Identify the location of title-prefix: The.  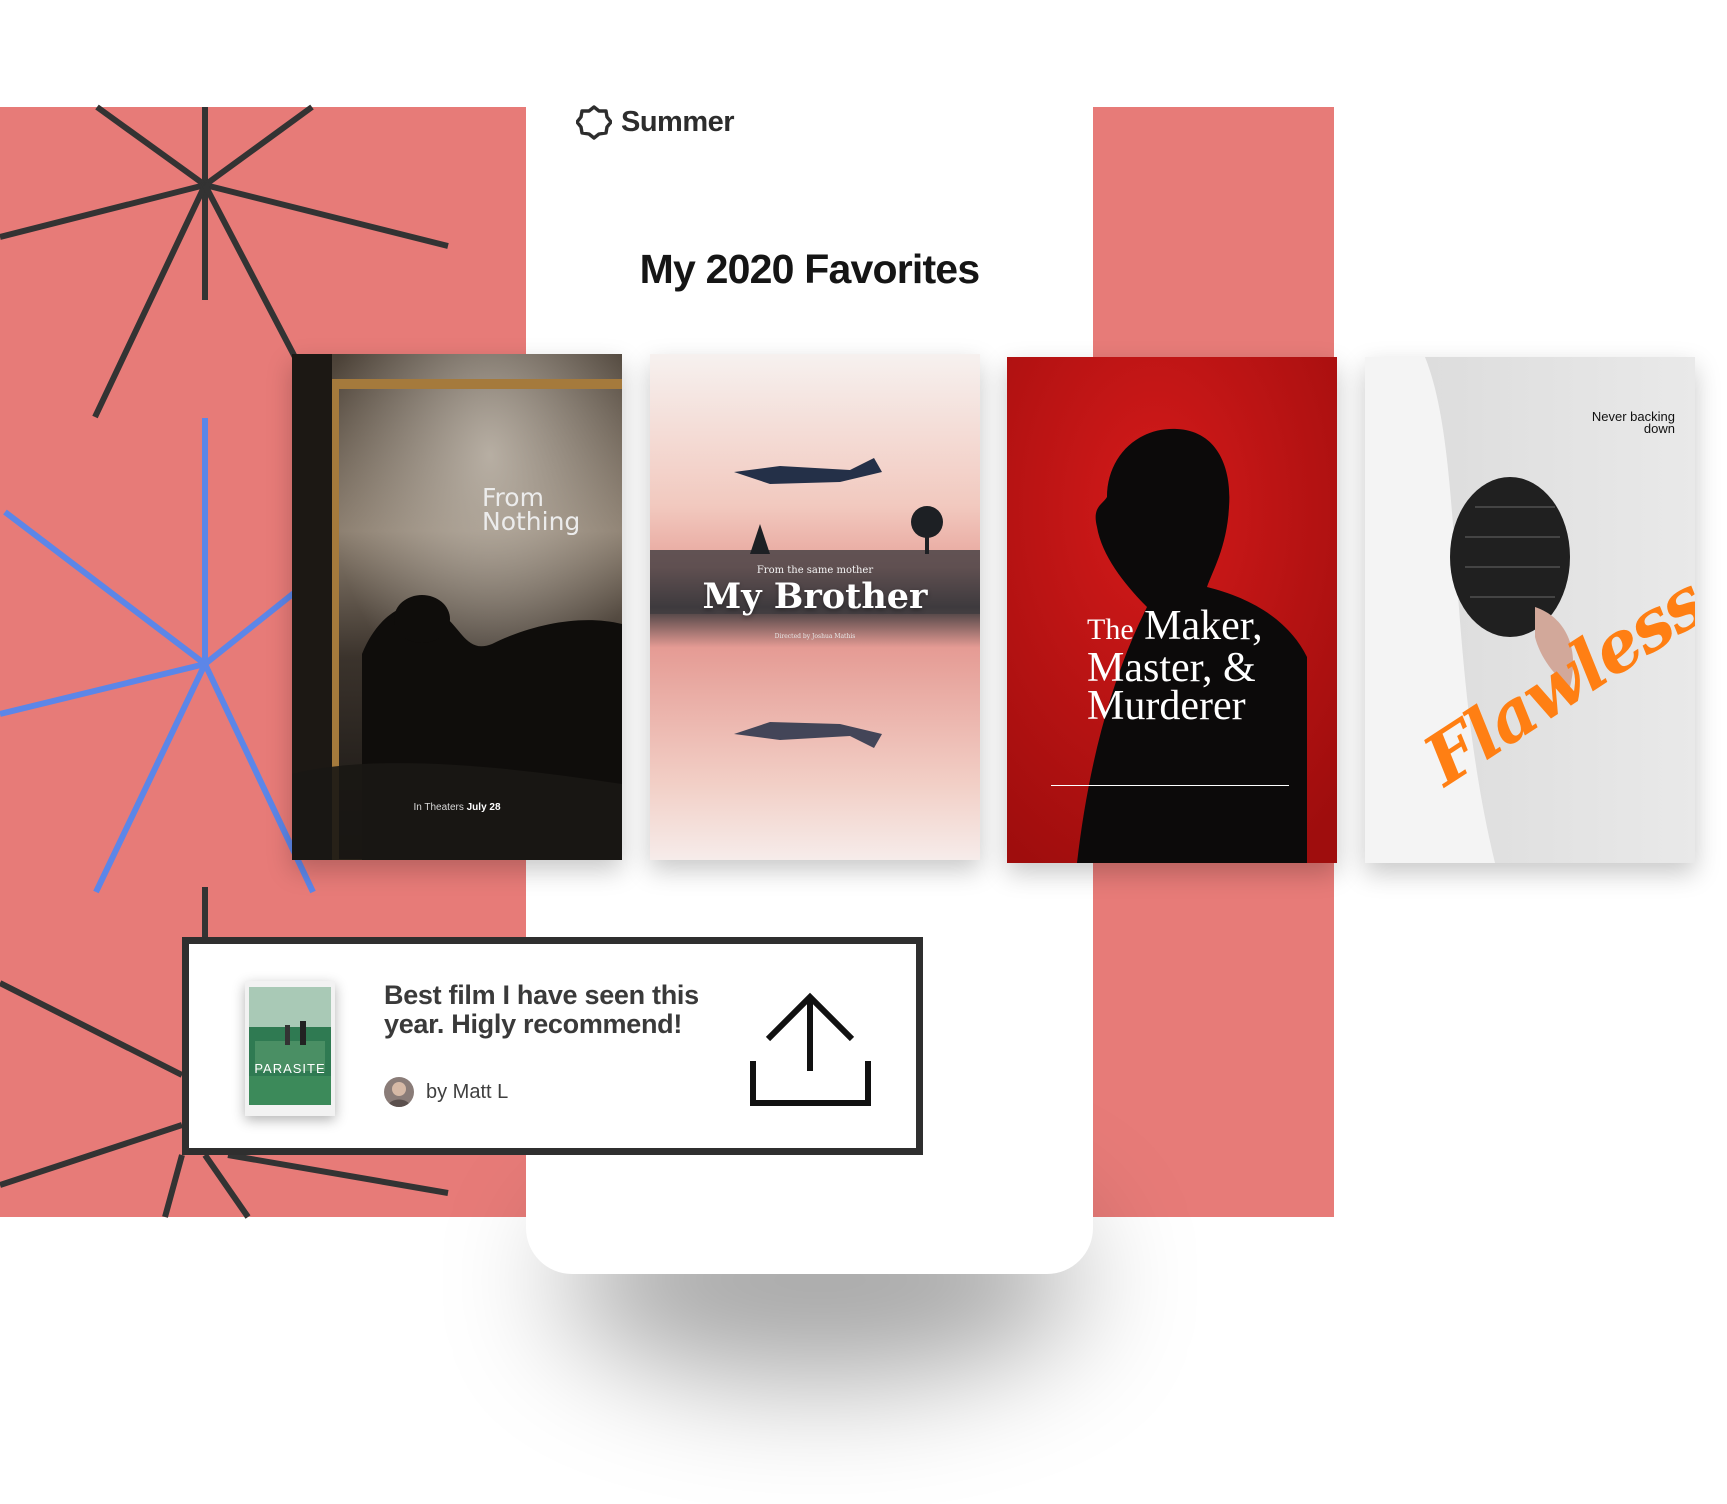
(1110, 629).